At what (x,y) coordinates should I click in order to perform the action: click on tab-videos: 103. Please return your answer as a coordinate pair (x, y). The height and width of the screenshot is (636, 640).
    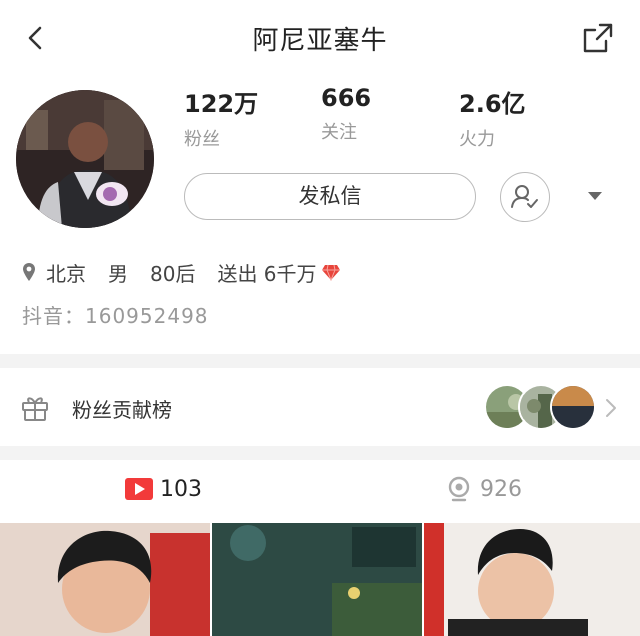
    Looking at the image, I should click on (163, 489).